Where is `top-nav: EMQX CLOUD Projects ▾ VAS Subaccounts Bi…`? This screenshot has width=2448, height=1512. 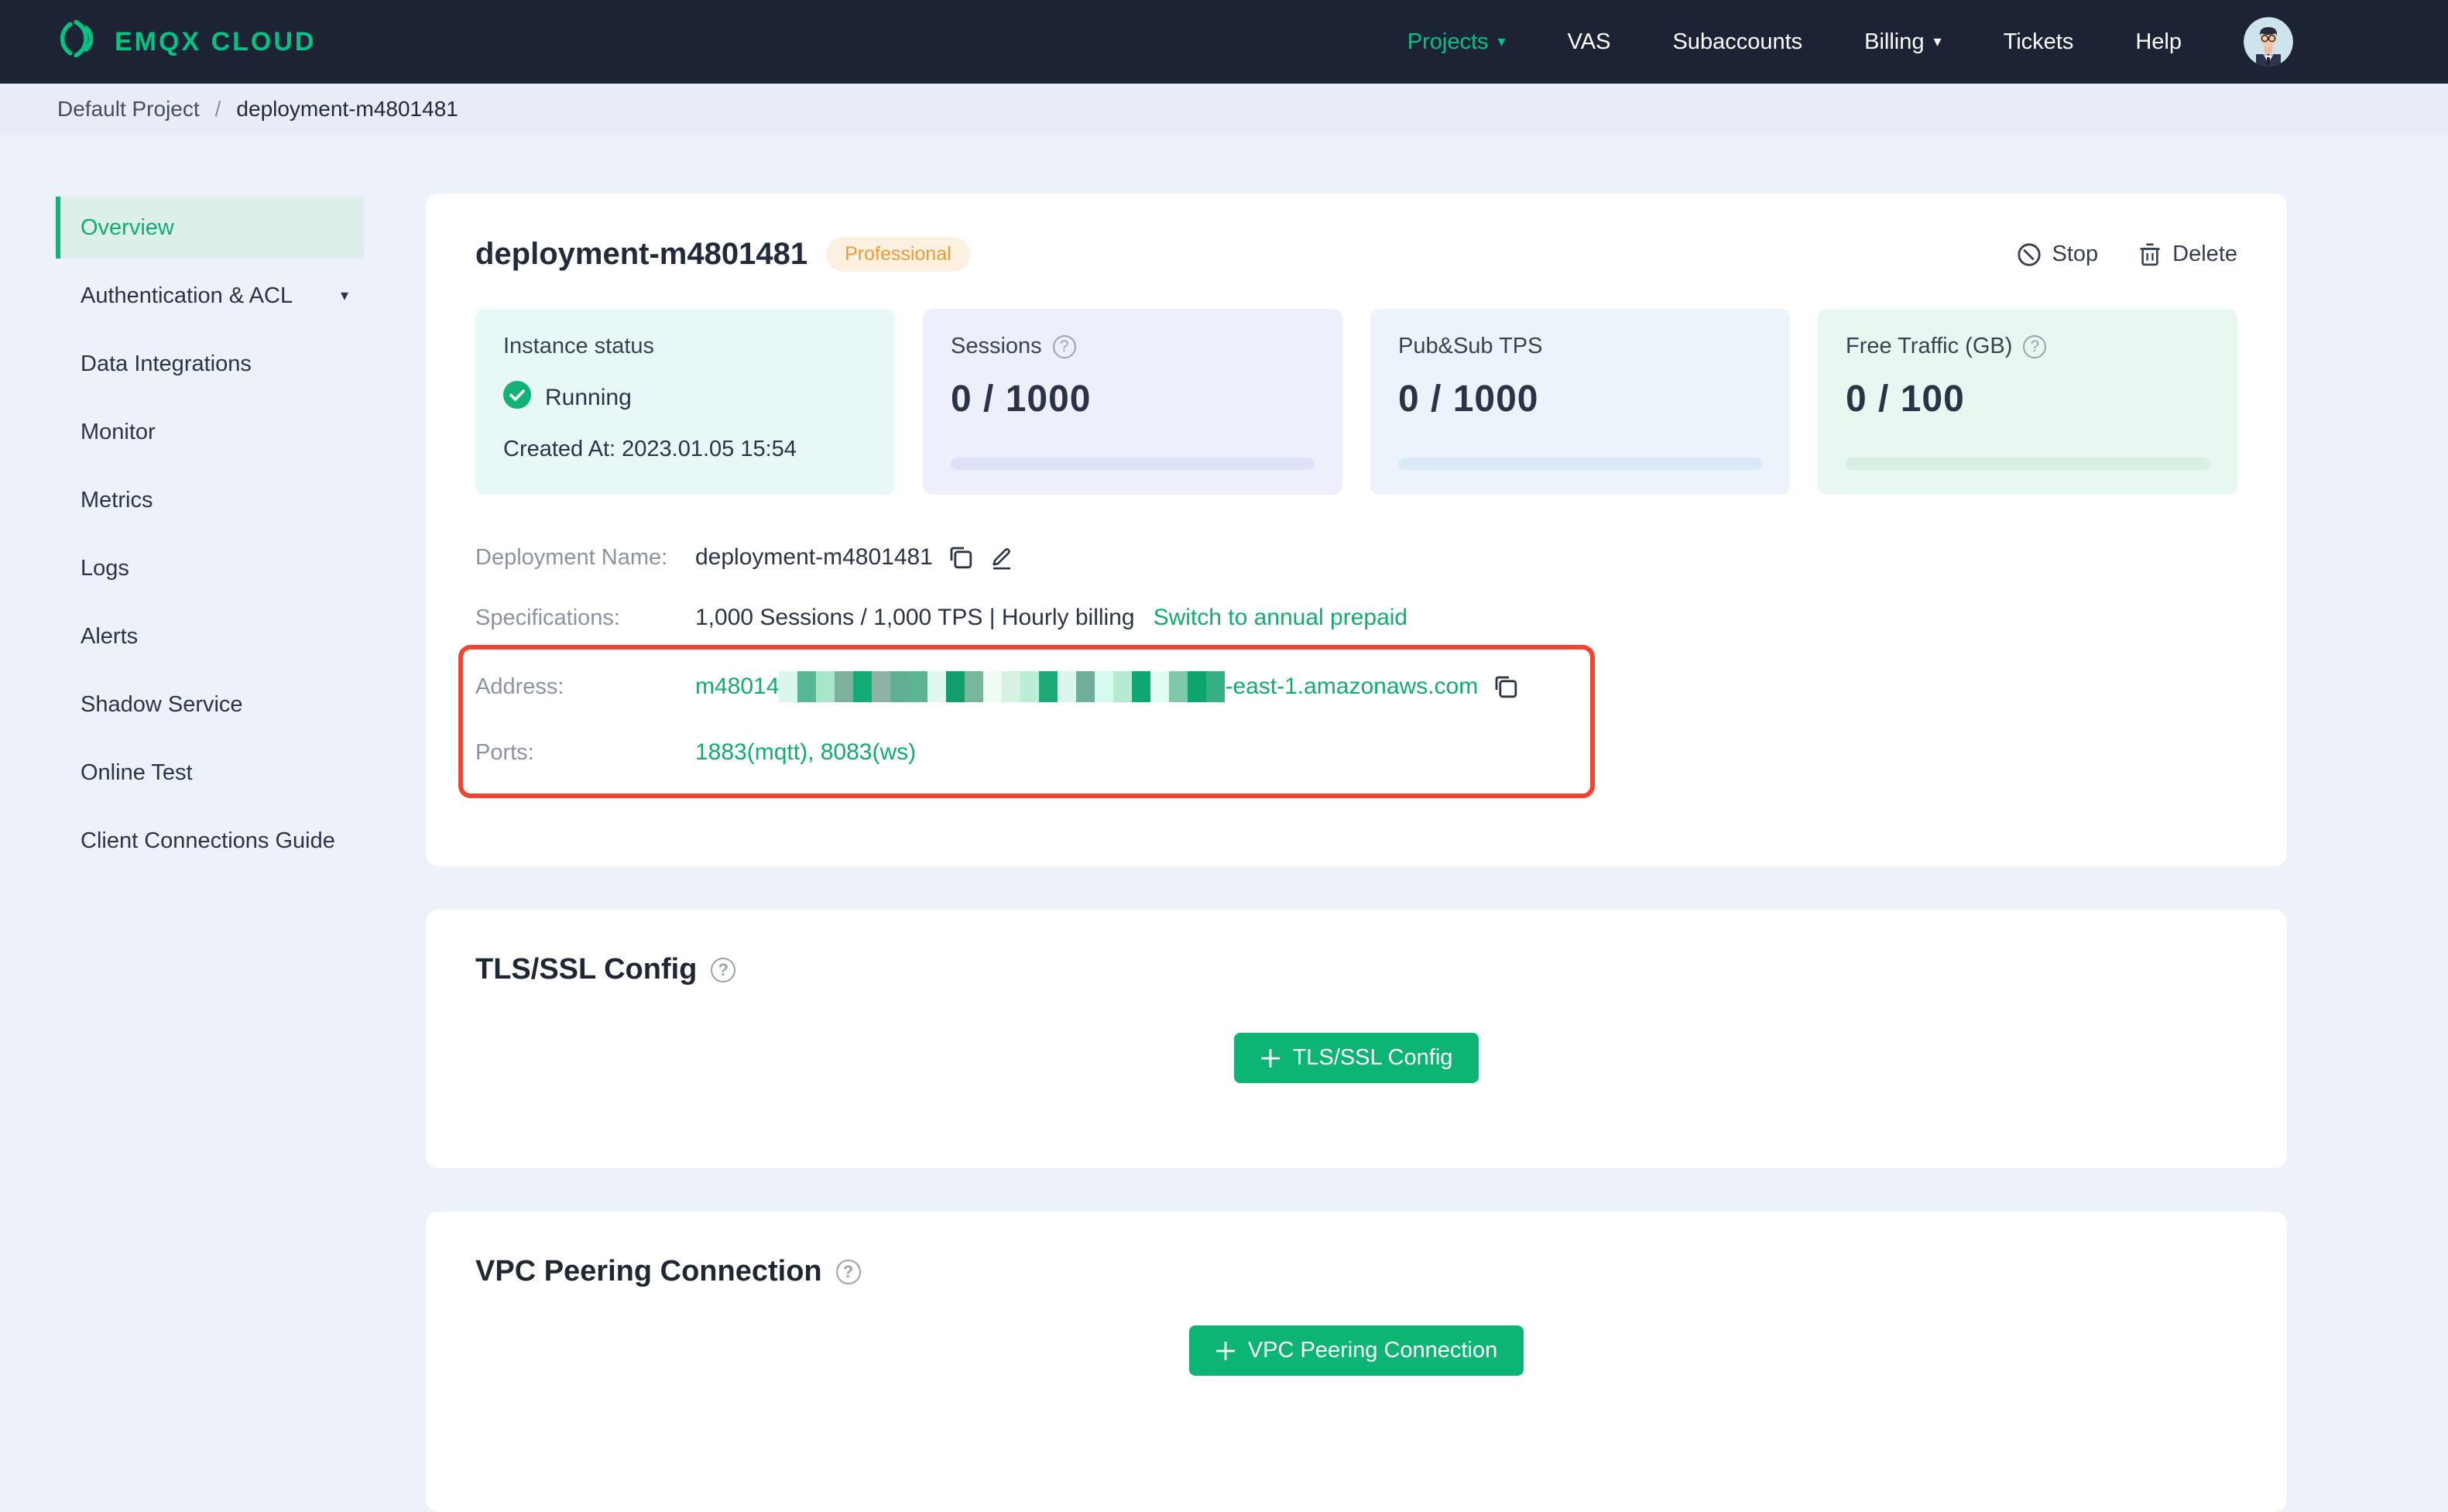 top-nav: EMQX CLOUD Projects ▾ VAS Subaccounts Bi… is located at coordinates (1224, 42).